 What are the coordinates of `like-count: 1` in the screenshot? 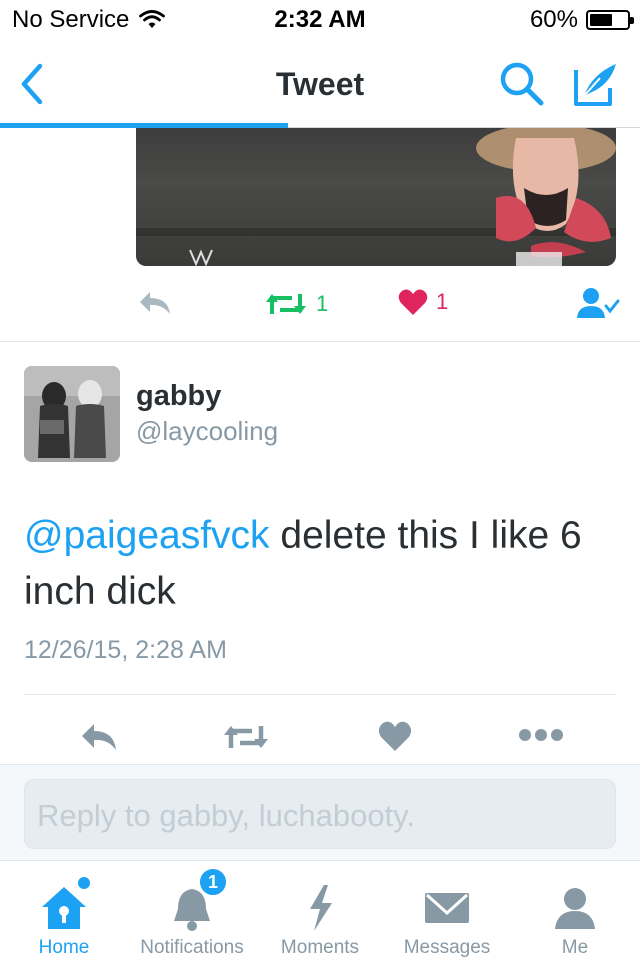 It's located at (442, 301).